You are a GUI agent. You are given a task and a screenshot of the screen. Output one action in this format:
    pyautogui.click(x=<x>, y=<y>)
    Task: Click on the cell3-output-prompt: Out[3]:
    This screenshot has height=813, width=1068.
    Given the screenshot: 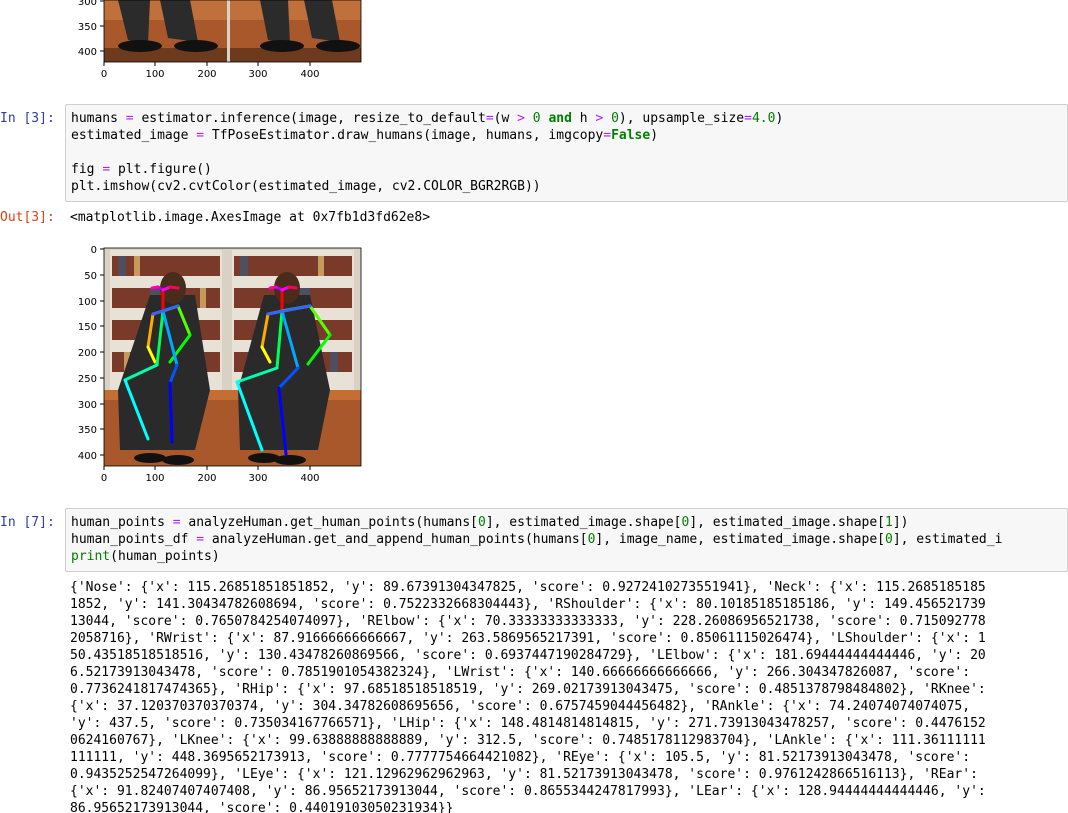 What is the action you would take?
    pyautogui.click(x=27, y=217)
    